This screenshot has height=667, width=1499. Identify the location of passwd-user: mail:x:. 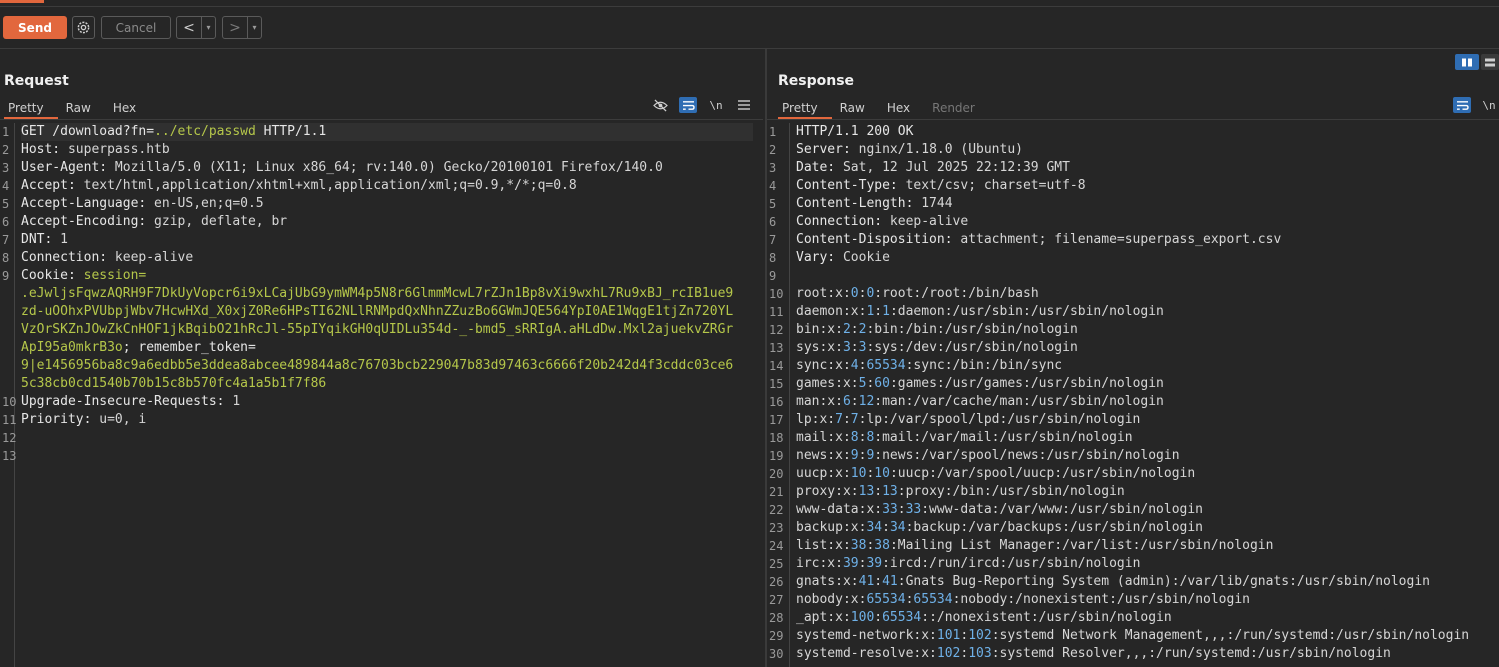
(823, 437).